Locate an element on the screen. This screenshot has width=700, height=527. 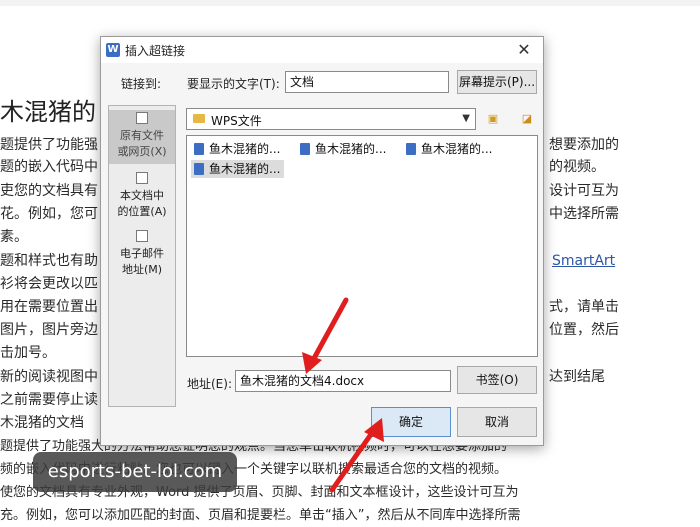
cancel-button: 取消 is located at coordinates (497, 422).